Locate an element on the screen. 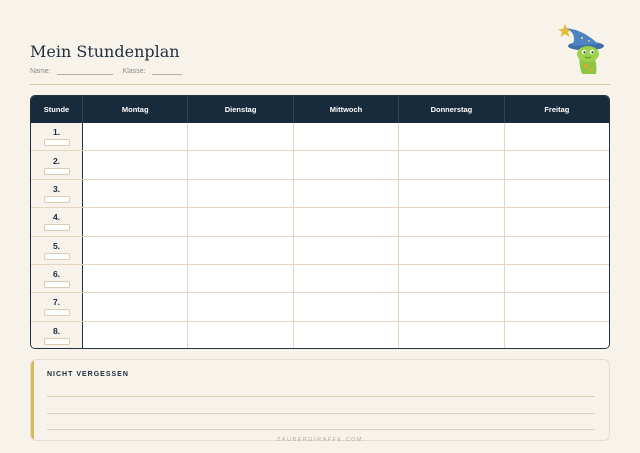 The image size is (640, 453). table-row: 1. is located at coordinates (320, 137).